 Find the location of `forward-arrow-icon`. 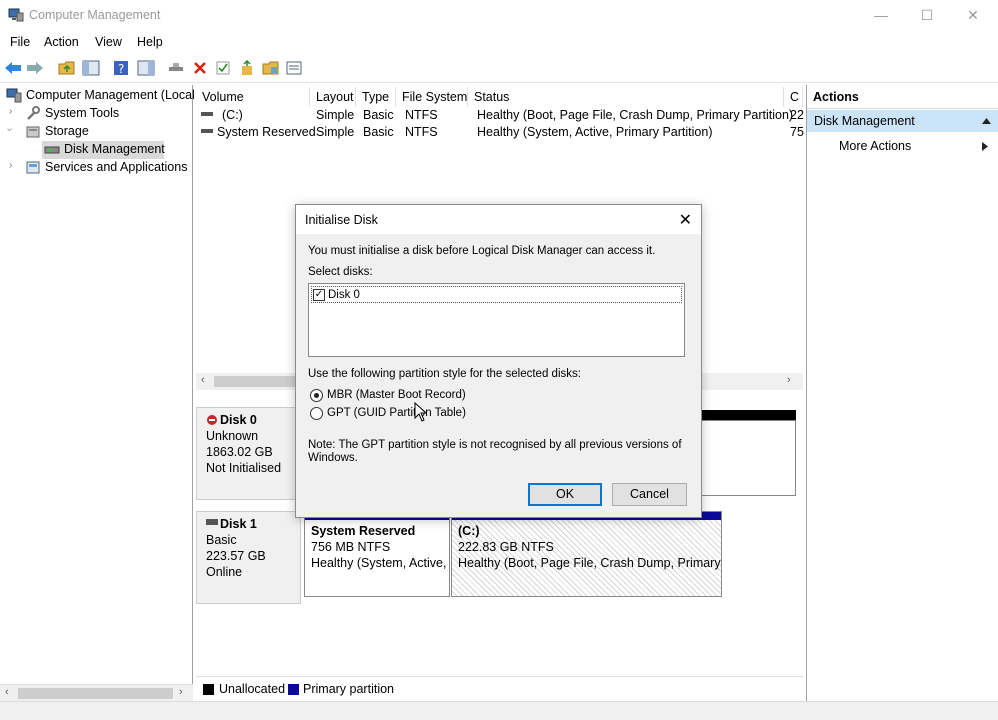

forward-arrow-icon is located at coordinates (35, 68).